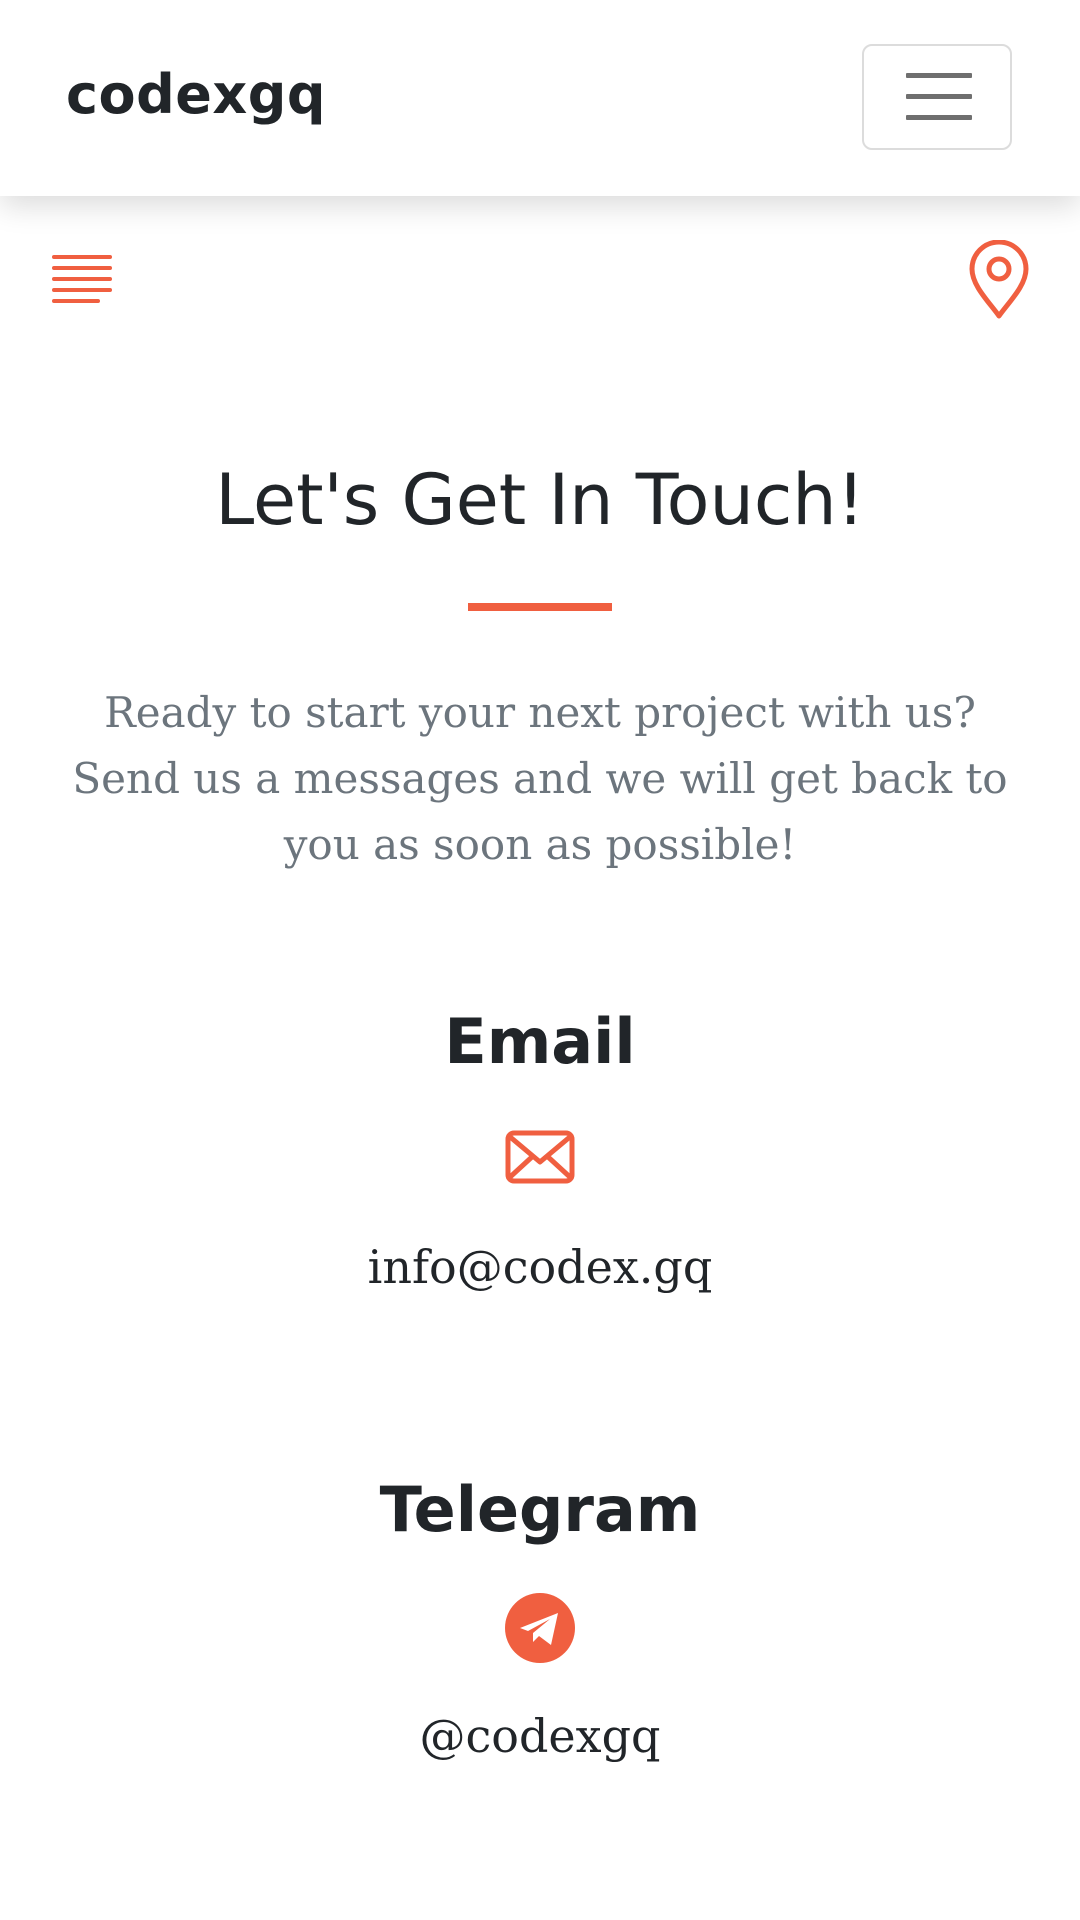  Describe the element at coordinates (540, 1736) in the screenshot. I see `telegram-link: @codexgq` at that location.